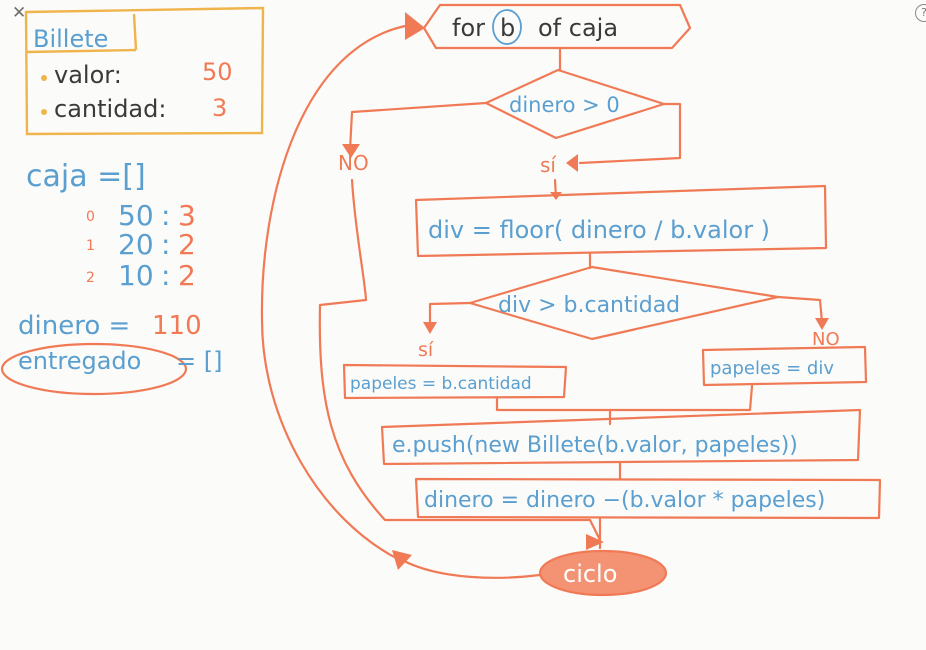 This screenshot has width=926, height=650. I want to click on condition-dinero-label: dinero > 0, so click(564, 105).